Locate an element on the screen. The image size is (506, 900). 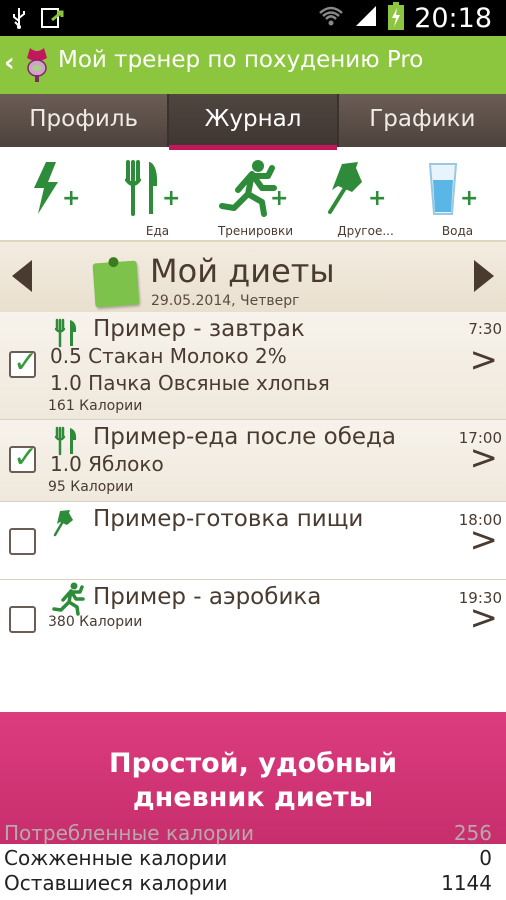
status-bar: 20:18 is located at coordinates (253, 18).